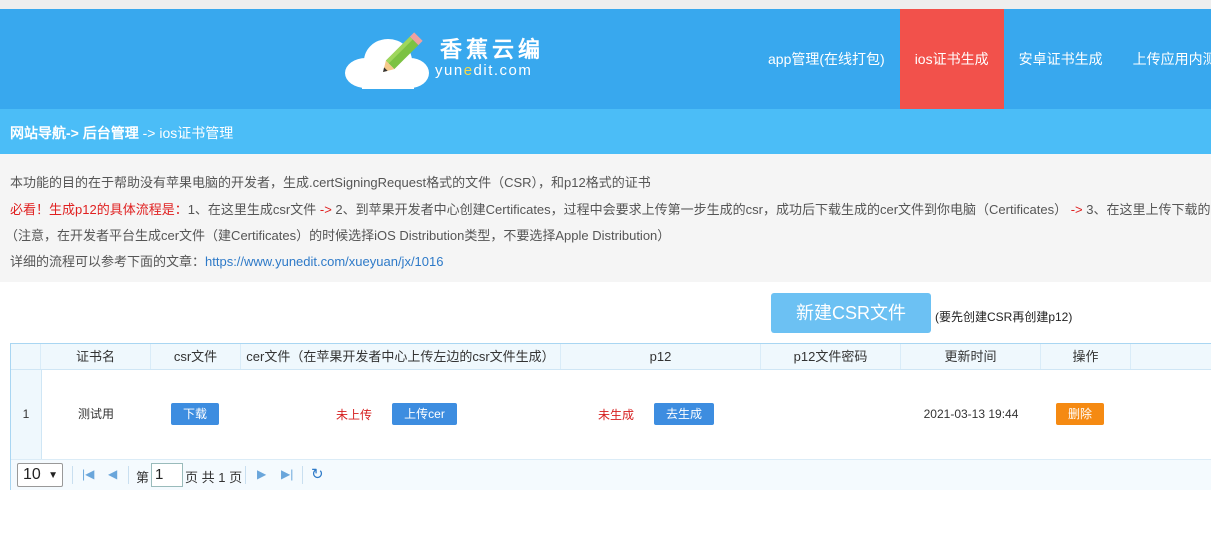  What do you see at coordinates (424, 414) in the screenshot?
I see `upload-cer-button: 上传cer` at bounding box center [424, 414].